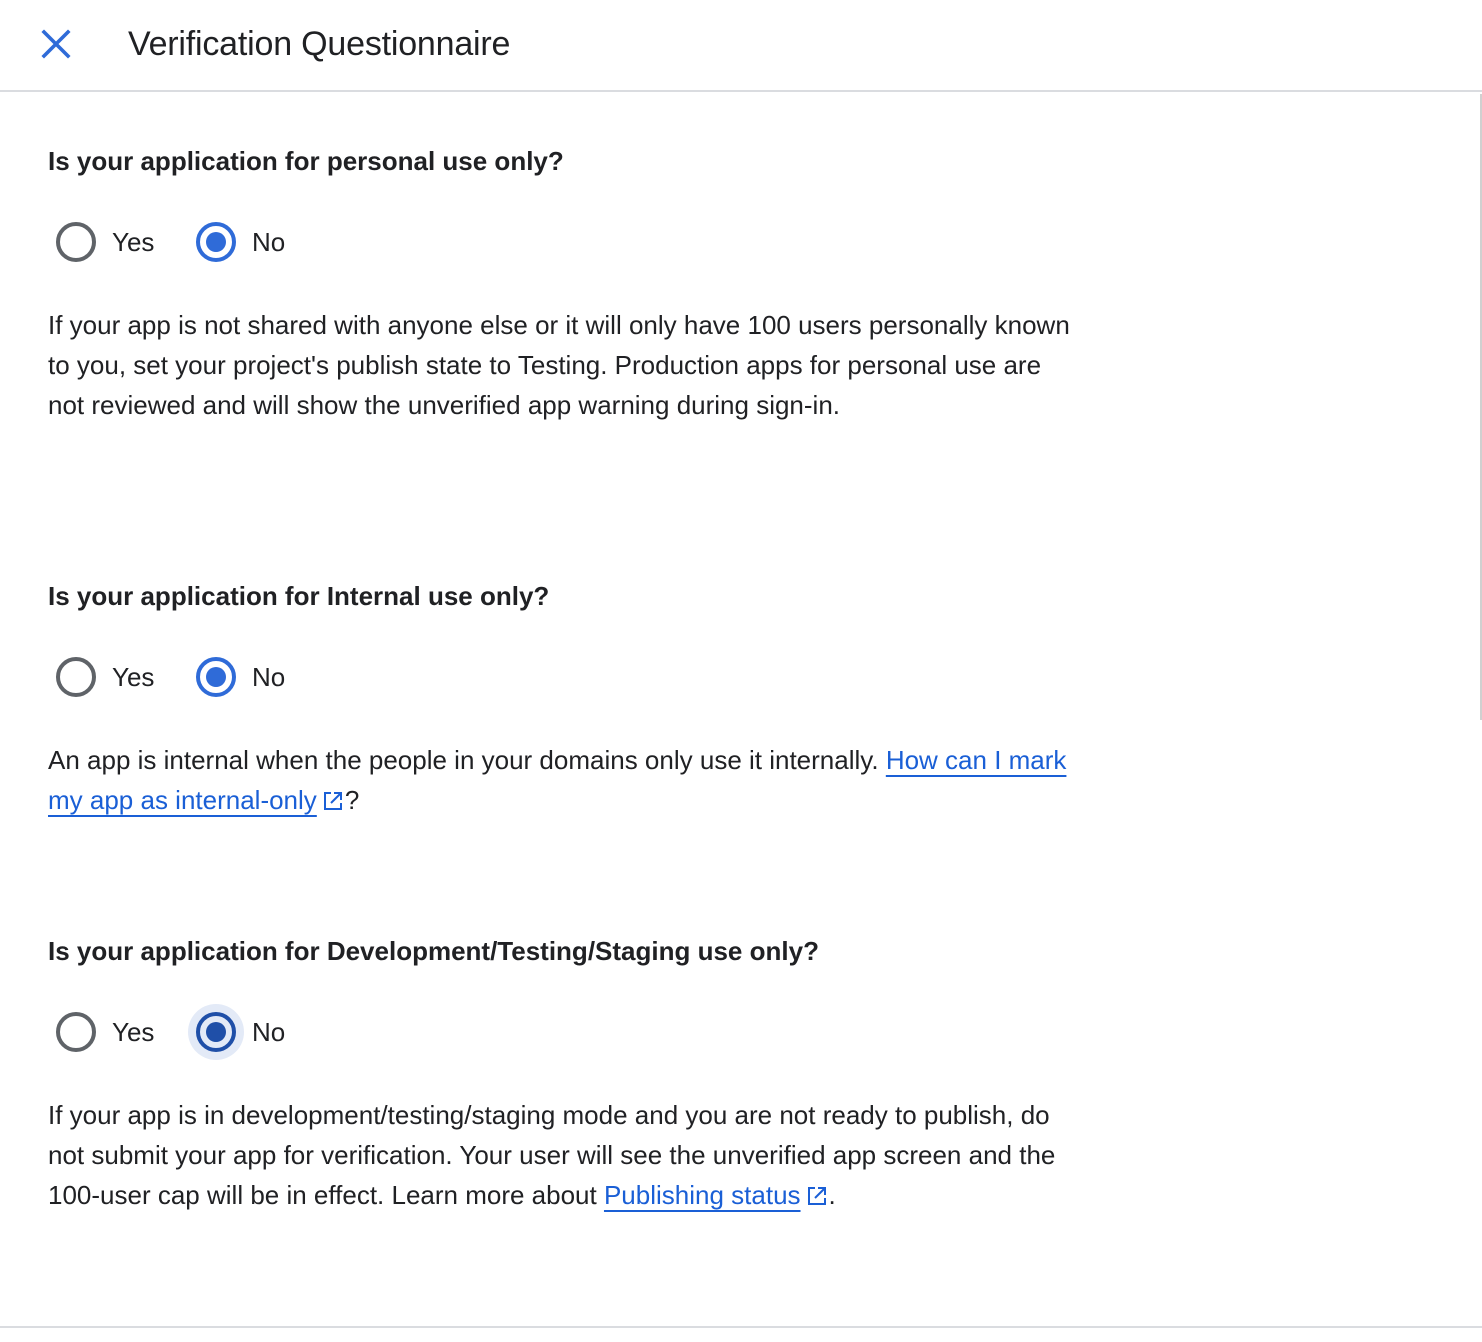  I want to click on dialog-header: Verification Questionnaire, so click(741, 46).